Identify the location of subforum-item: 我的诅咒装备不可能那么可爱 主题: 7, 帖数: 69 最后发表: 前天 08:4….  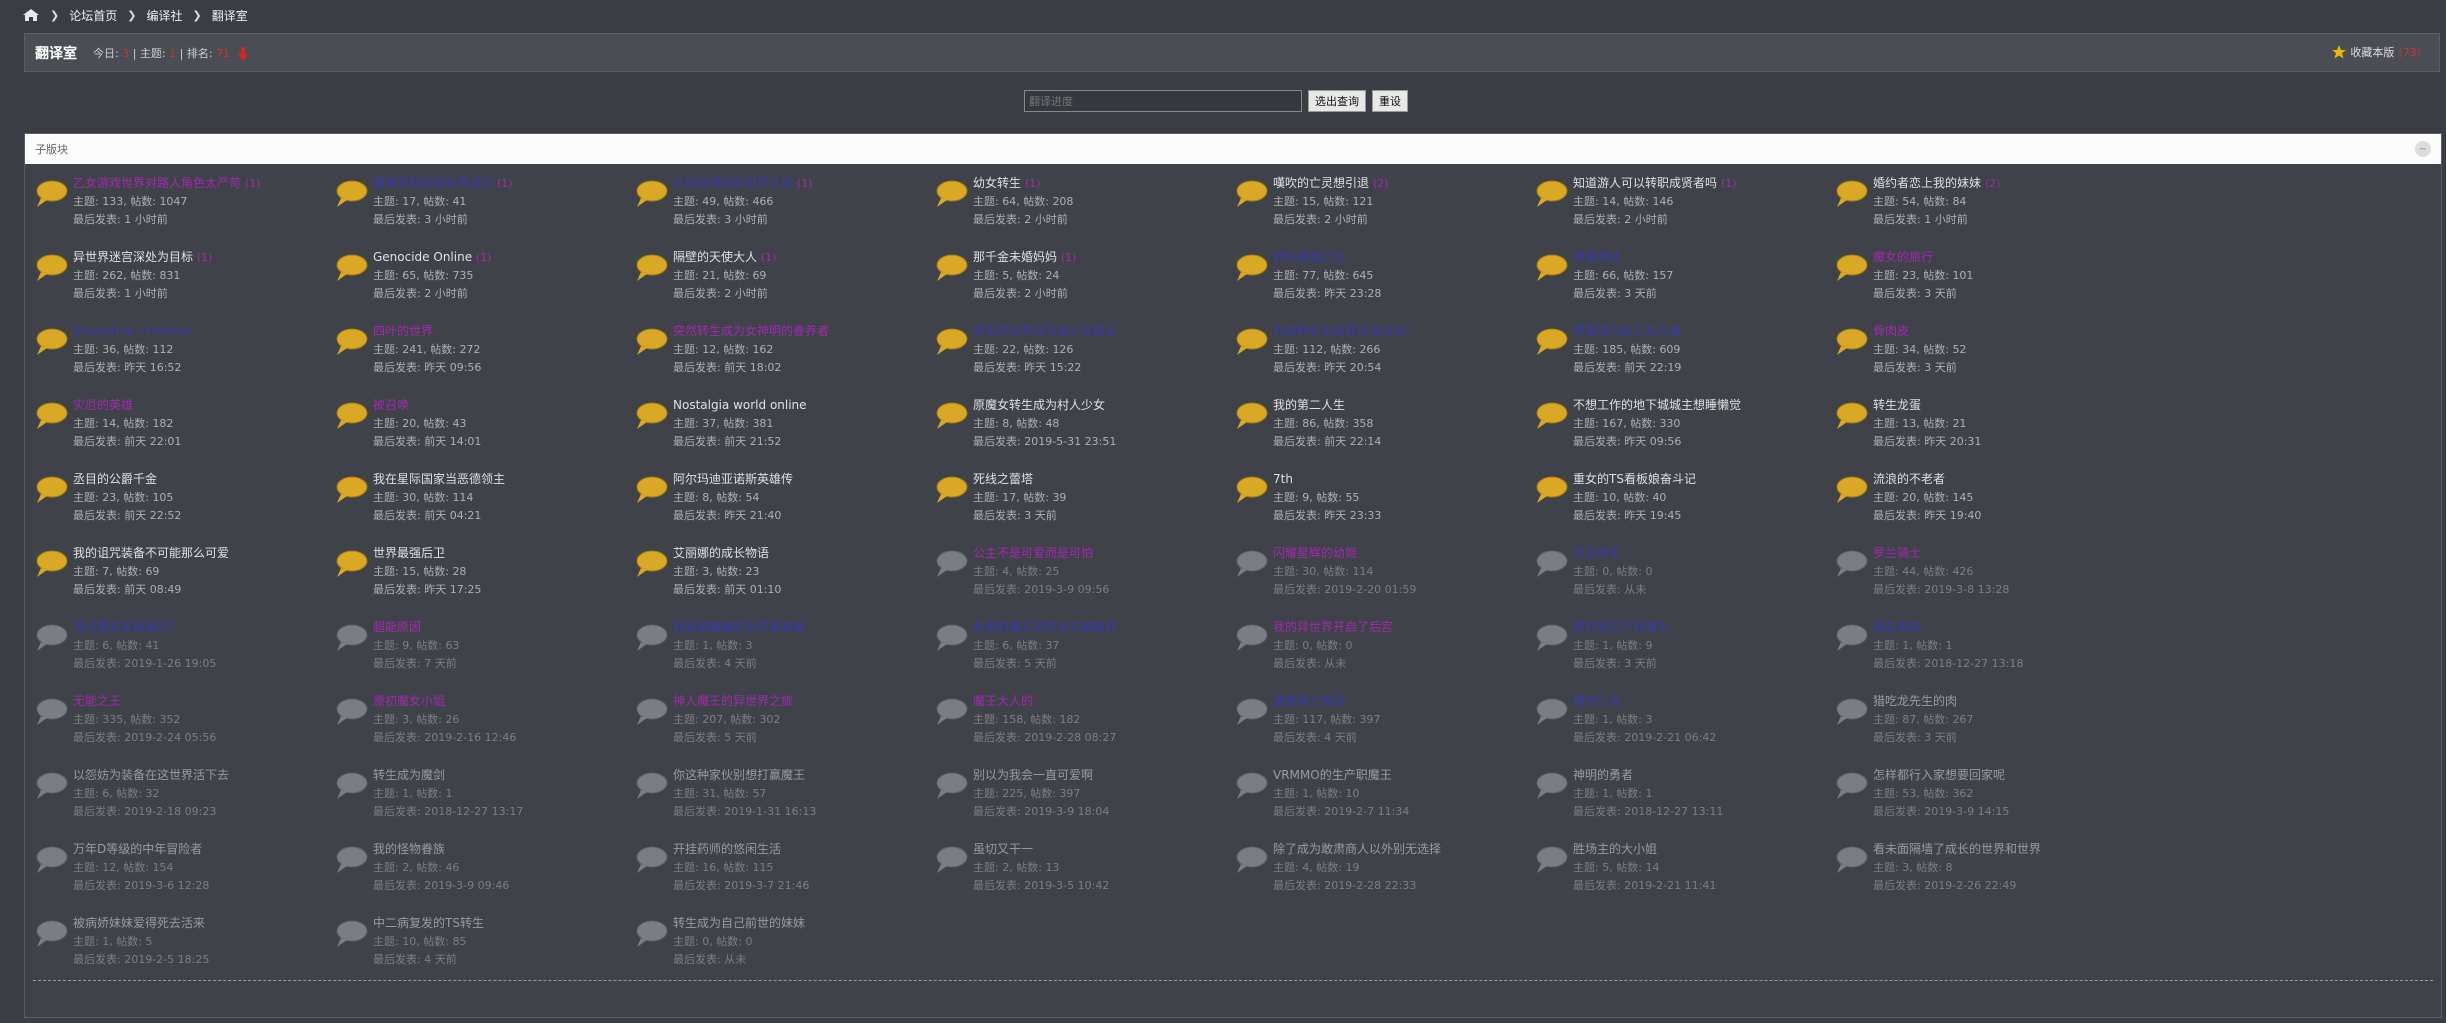
(181, 581).